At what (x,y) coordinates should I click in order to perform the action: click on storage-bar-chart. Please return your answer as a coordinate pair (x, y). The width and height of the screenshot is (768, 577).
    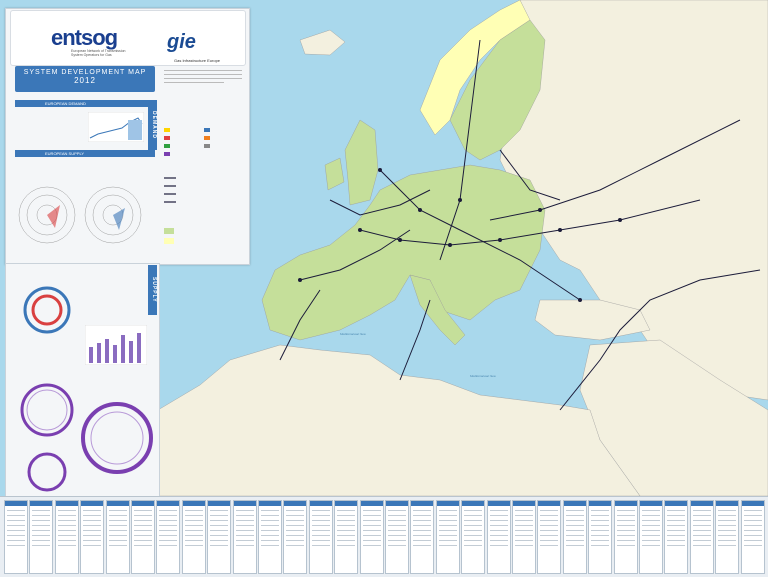
    Looking at the image, I should click on (116, 345).